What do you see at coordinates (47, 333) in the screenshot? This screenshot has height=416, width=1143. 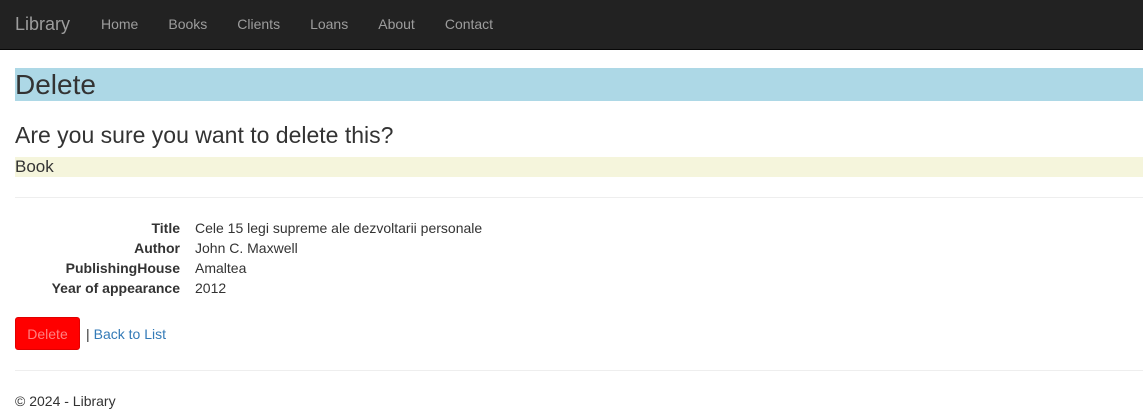 I see `delete-button: Delete` at bounding box center [47, 333].